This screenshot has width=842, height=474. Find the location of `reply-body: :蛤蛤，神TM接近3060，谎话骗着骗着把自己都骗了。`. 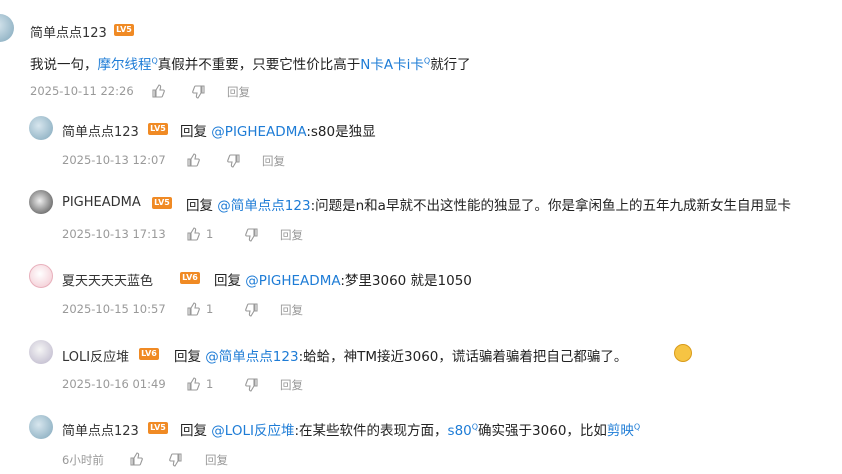

reply-body: :蛤蛤，神TM接近3060，谎话骗着骗着把自己都骗了。 is located at coordinates (463, 357).